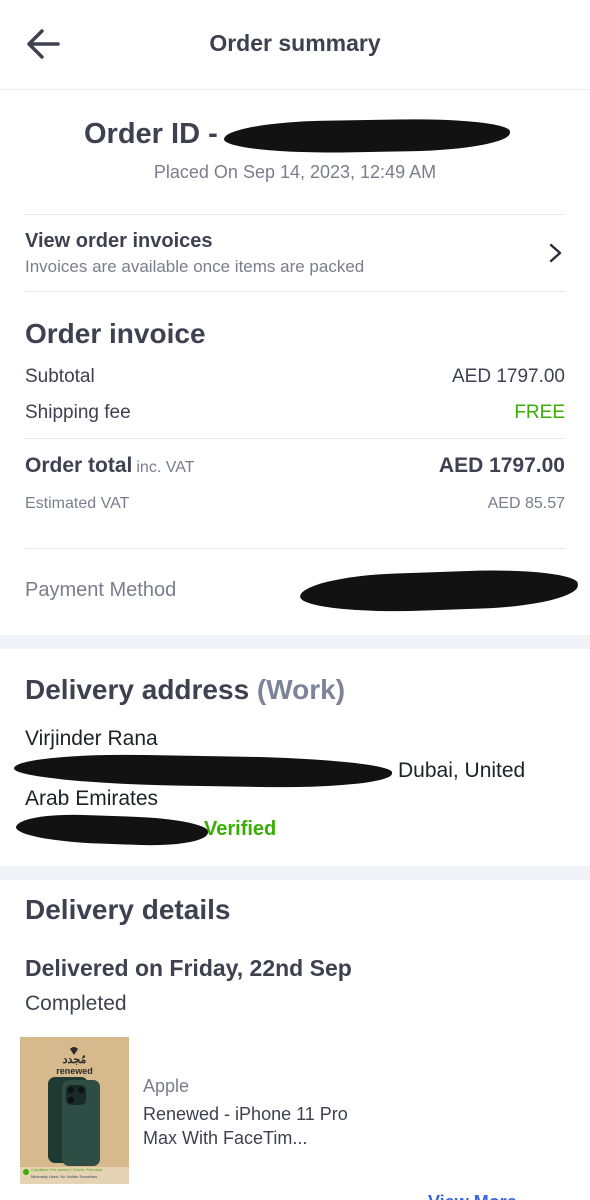 This screenshot has height=1200, width=590. What do you see at coordinates (74, 1060) in the screenshot?
I see `thumb-arabic-text: مُجدد` at bounding box center [74, 1060].